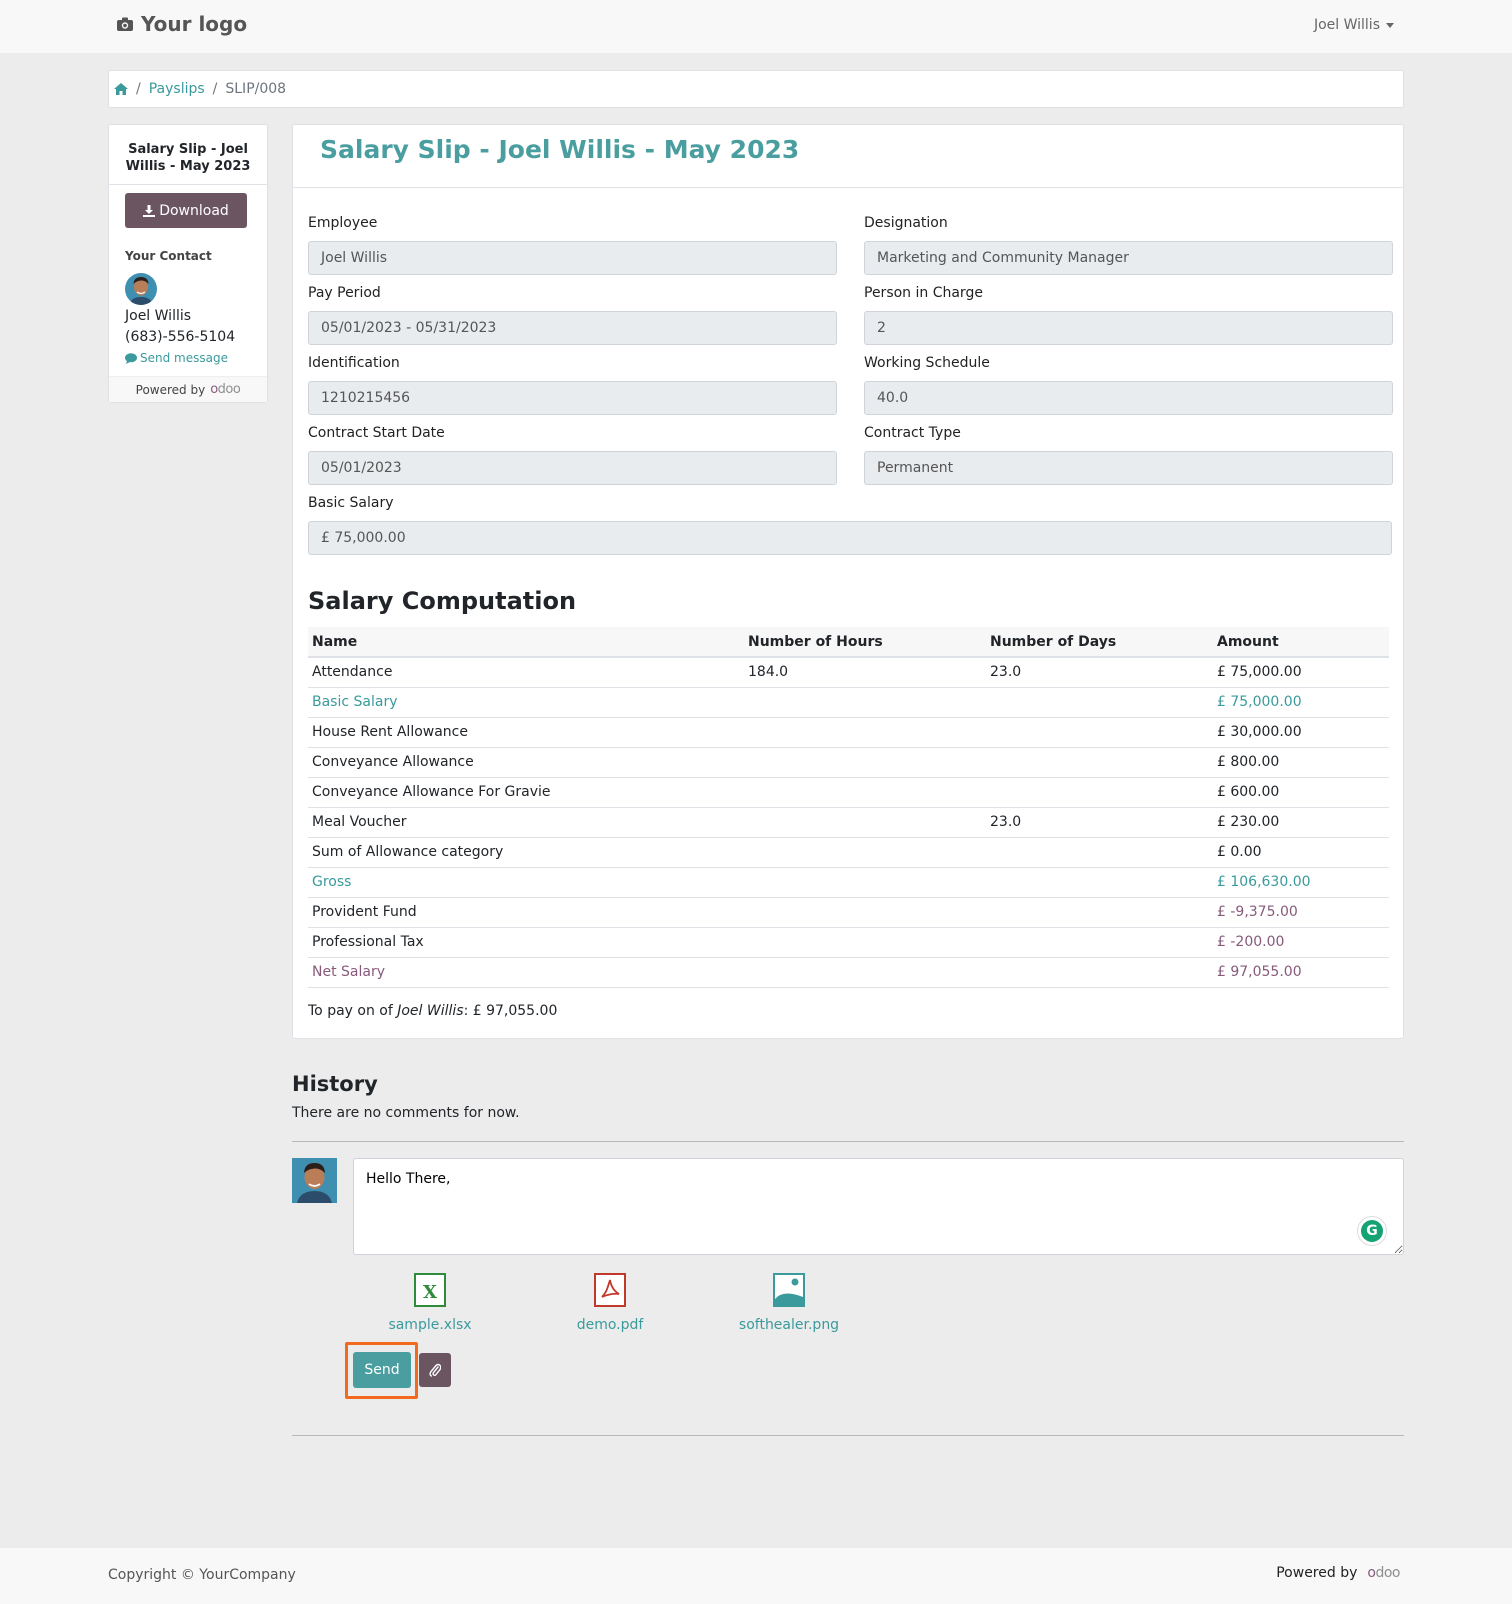 The width and height of the screenshot is (1512, 1604). I want to click on cell-amount: £ 30,000.00, so click(1301, 732).